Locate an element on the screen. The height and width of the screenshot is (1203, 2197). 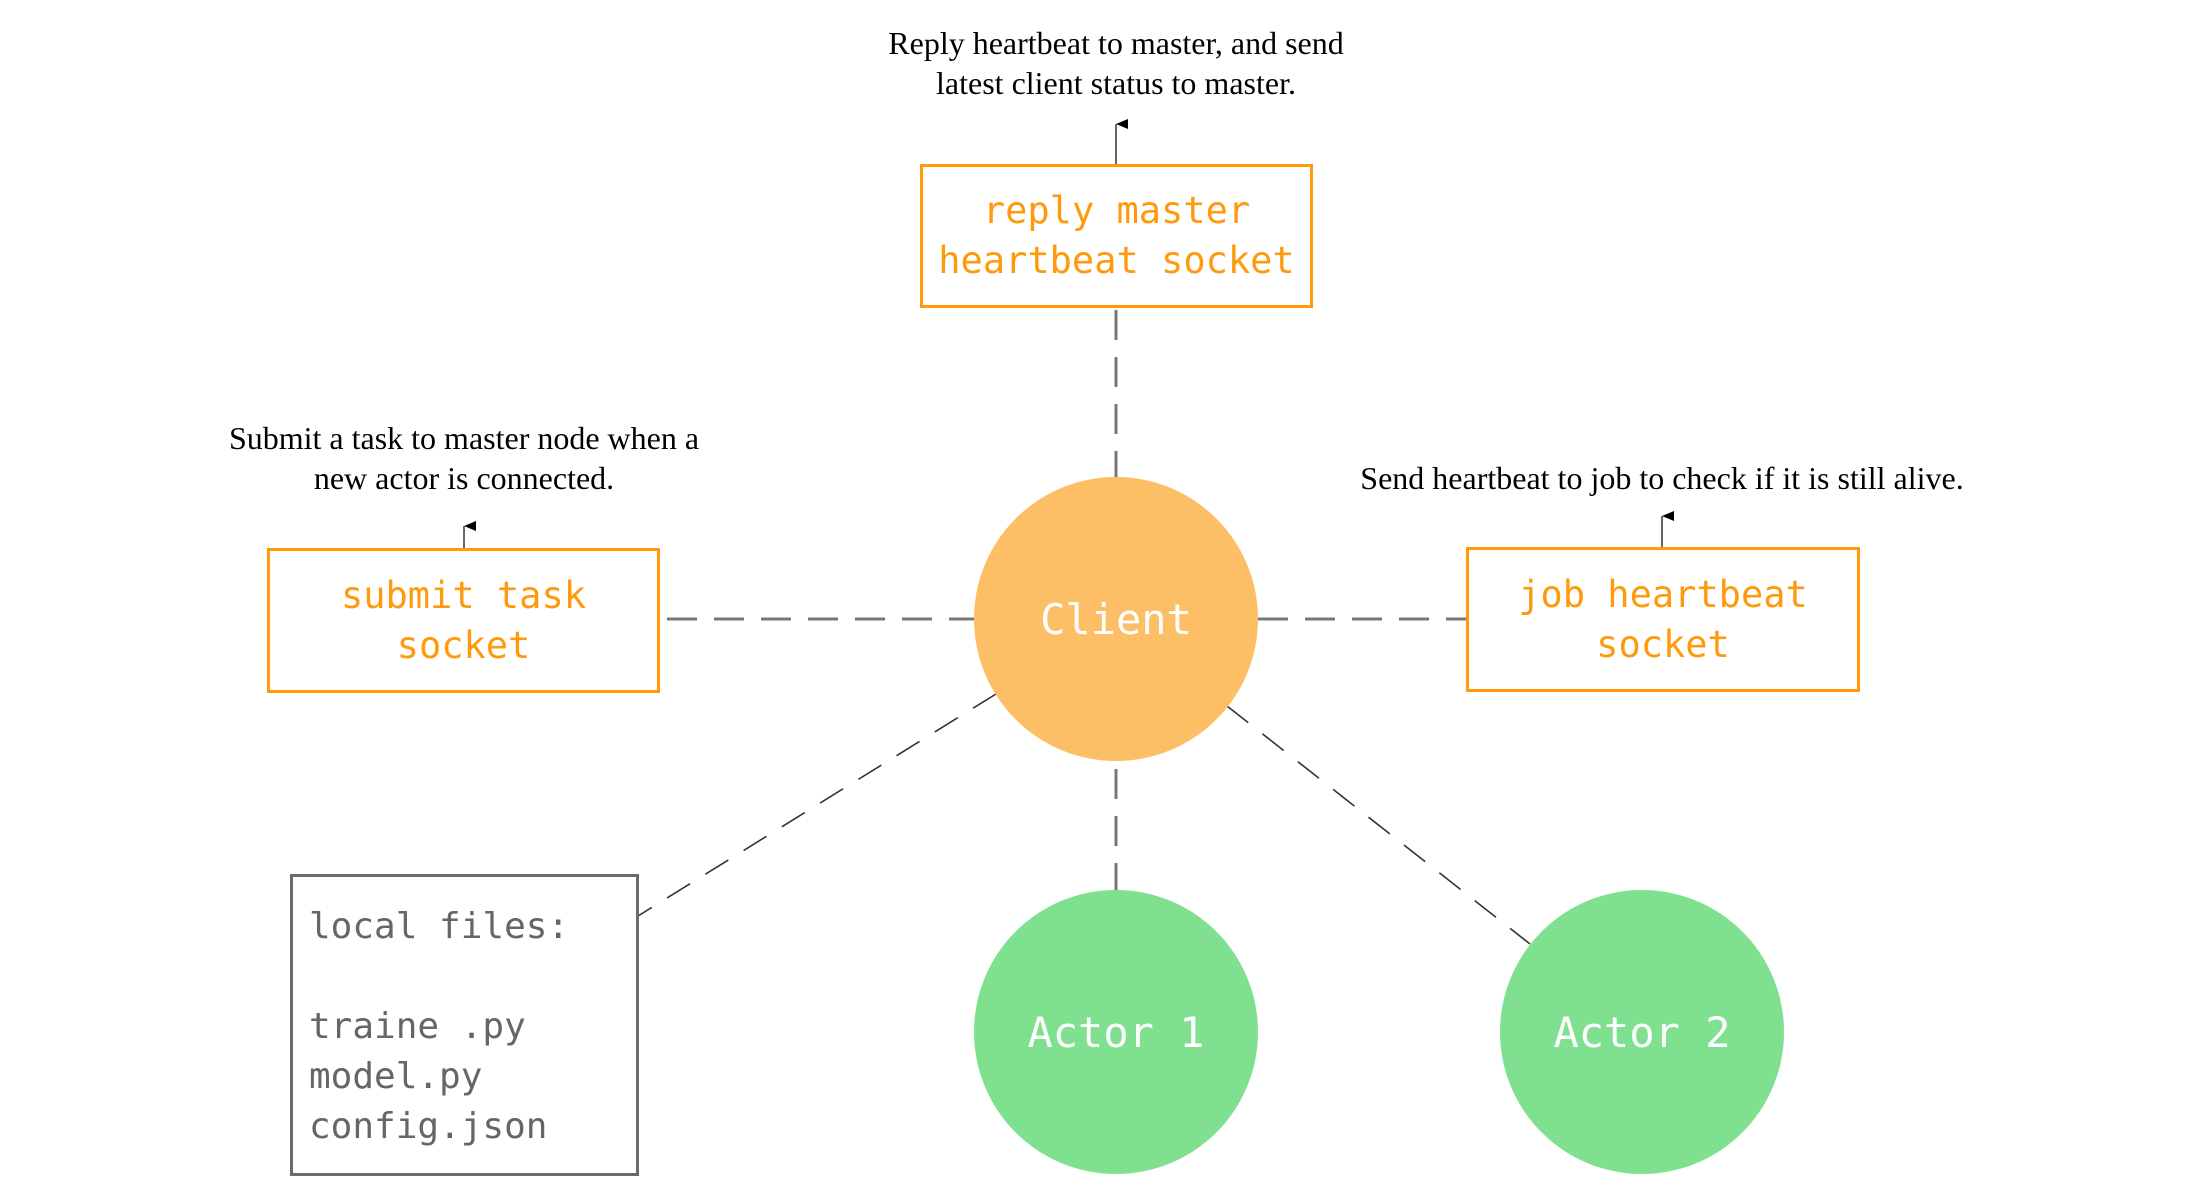
caption-top-line-2: latest client status to master. is located at coordinates (1116, 83).